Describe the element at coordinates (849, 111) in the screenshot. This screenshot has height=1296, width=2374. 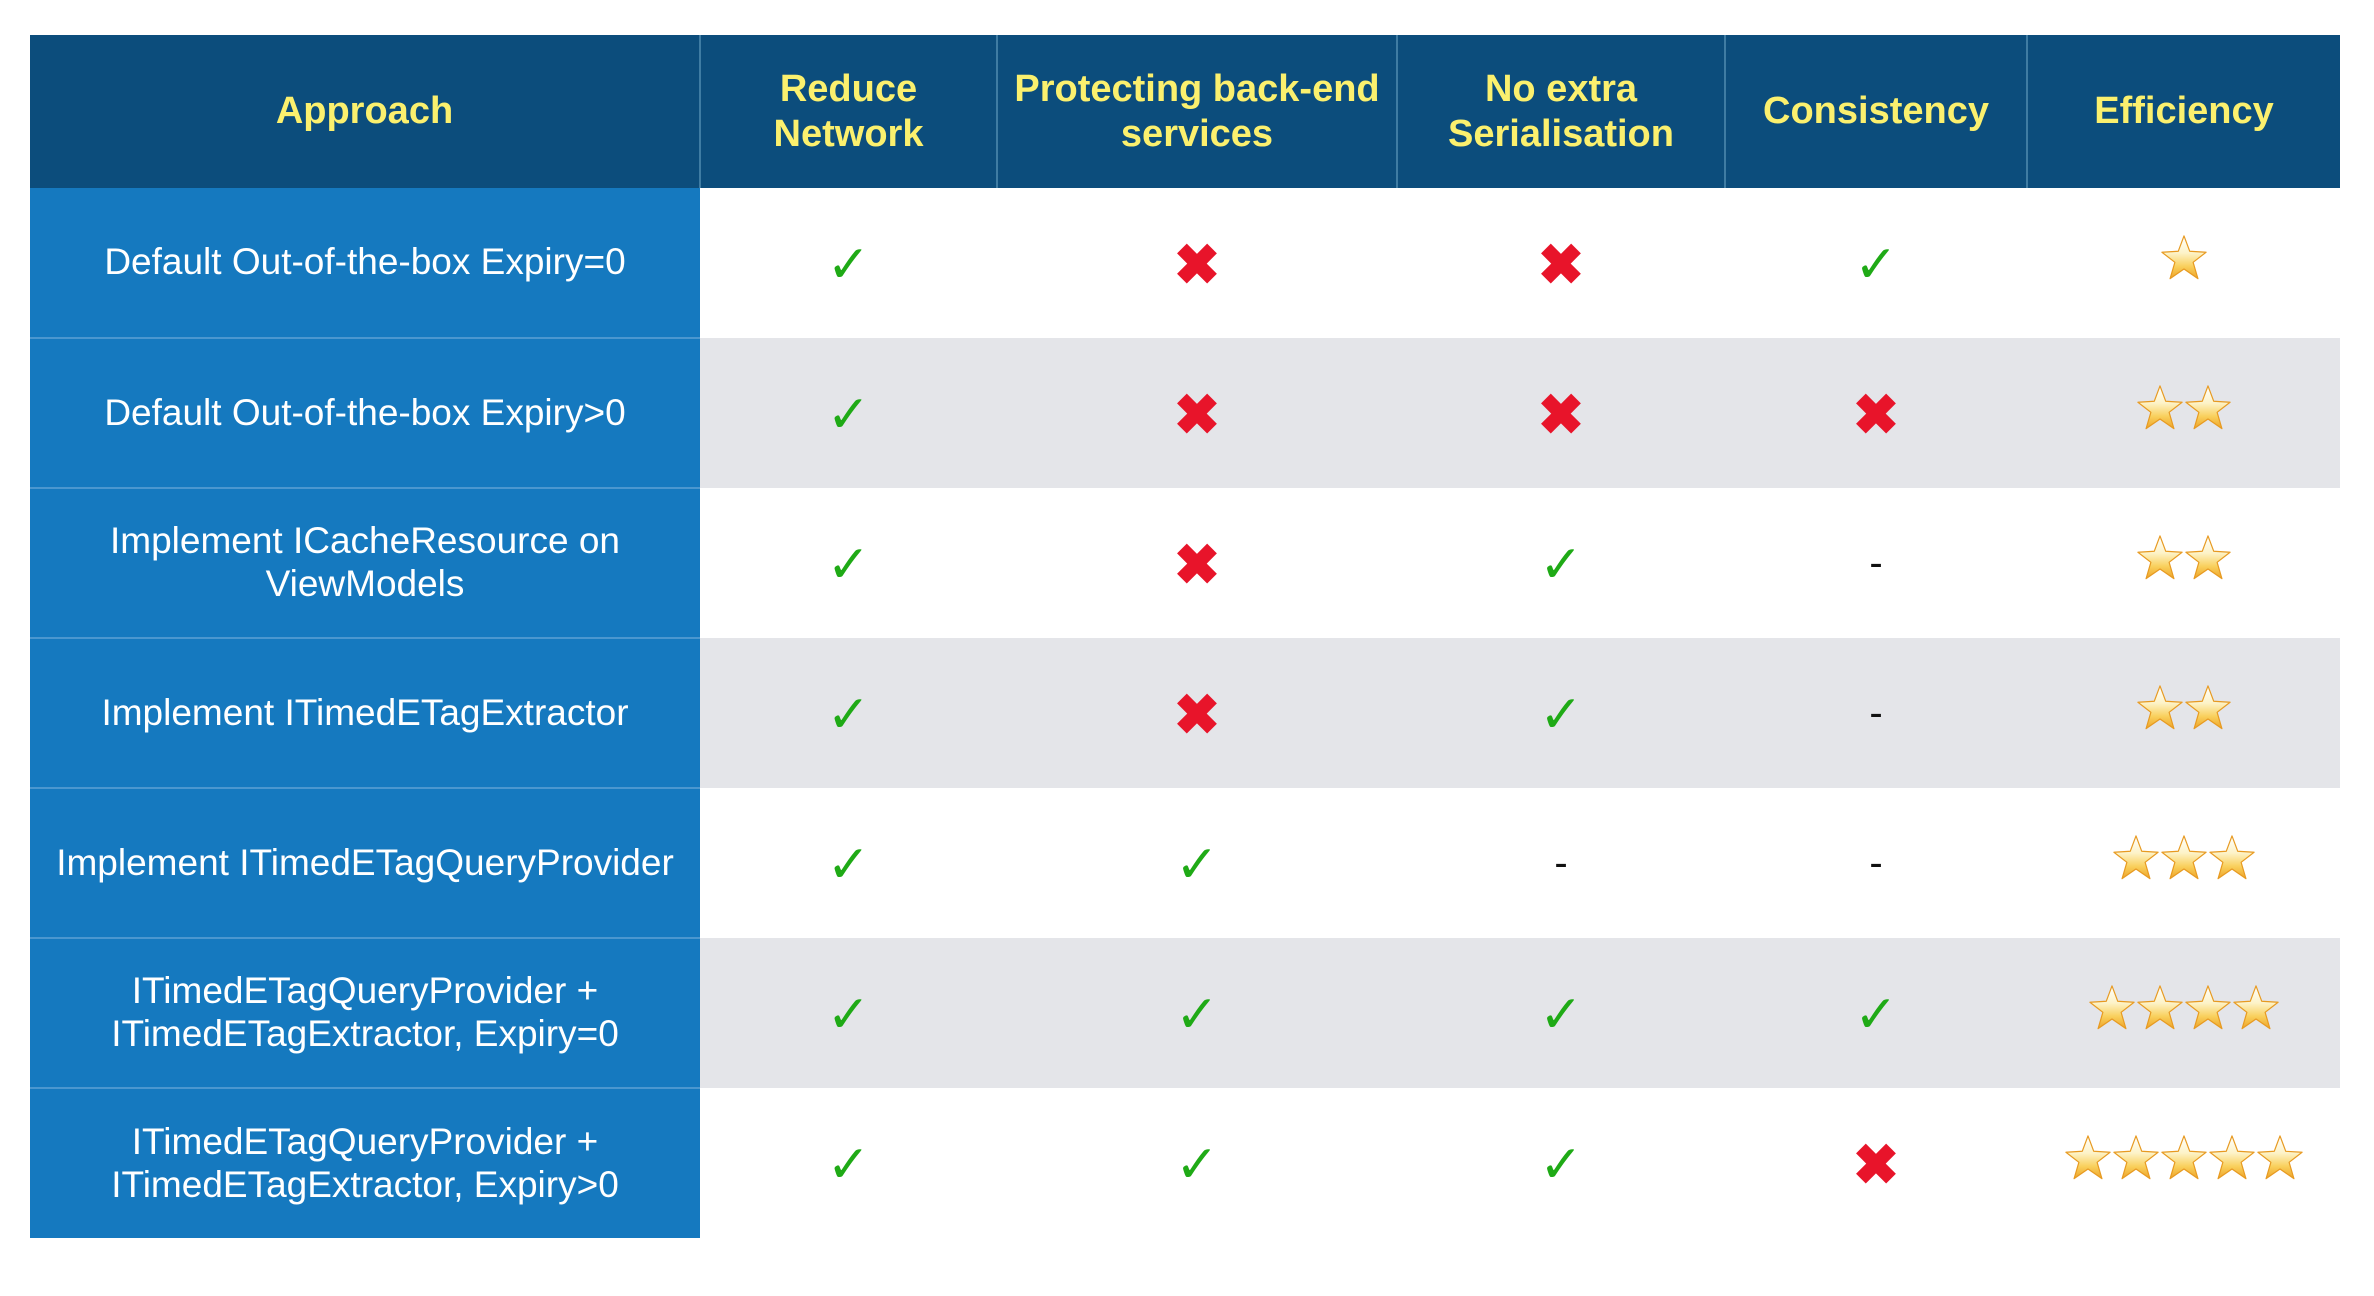
I see `column-header-reduce-network: Reduce Network` at that location.